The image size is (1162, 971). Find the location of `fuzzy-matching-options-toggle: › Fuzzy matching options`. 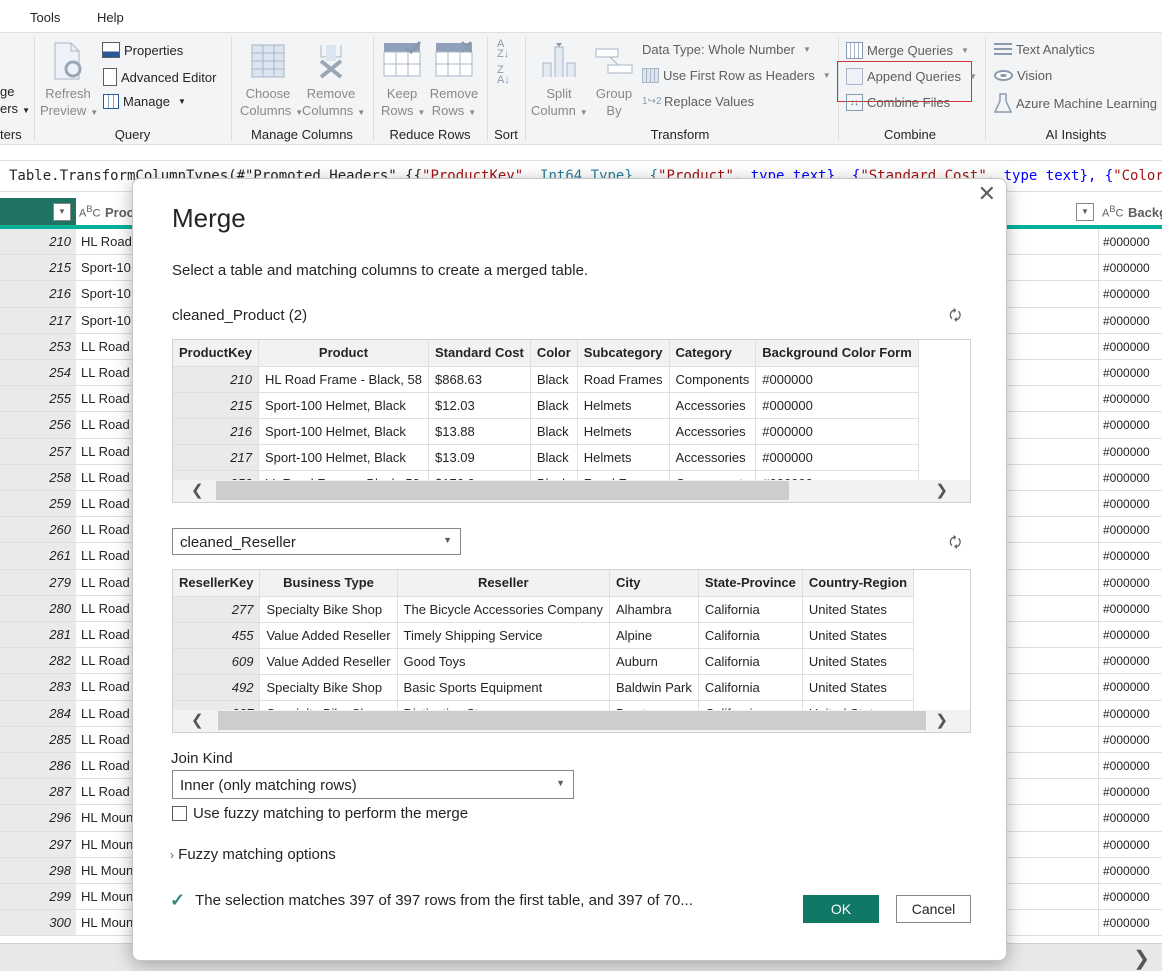

fuzzy-matching-options-toggle: › Fuzzy matching options is located at coordinates (253, 854).